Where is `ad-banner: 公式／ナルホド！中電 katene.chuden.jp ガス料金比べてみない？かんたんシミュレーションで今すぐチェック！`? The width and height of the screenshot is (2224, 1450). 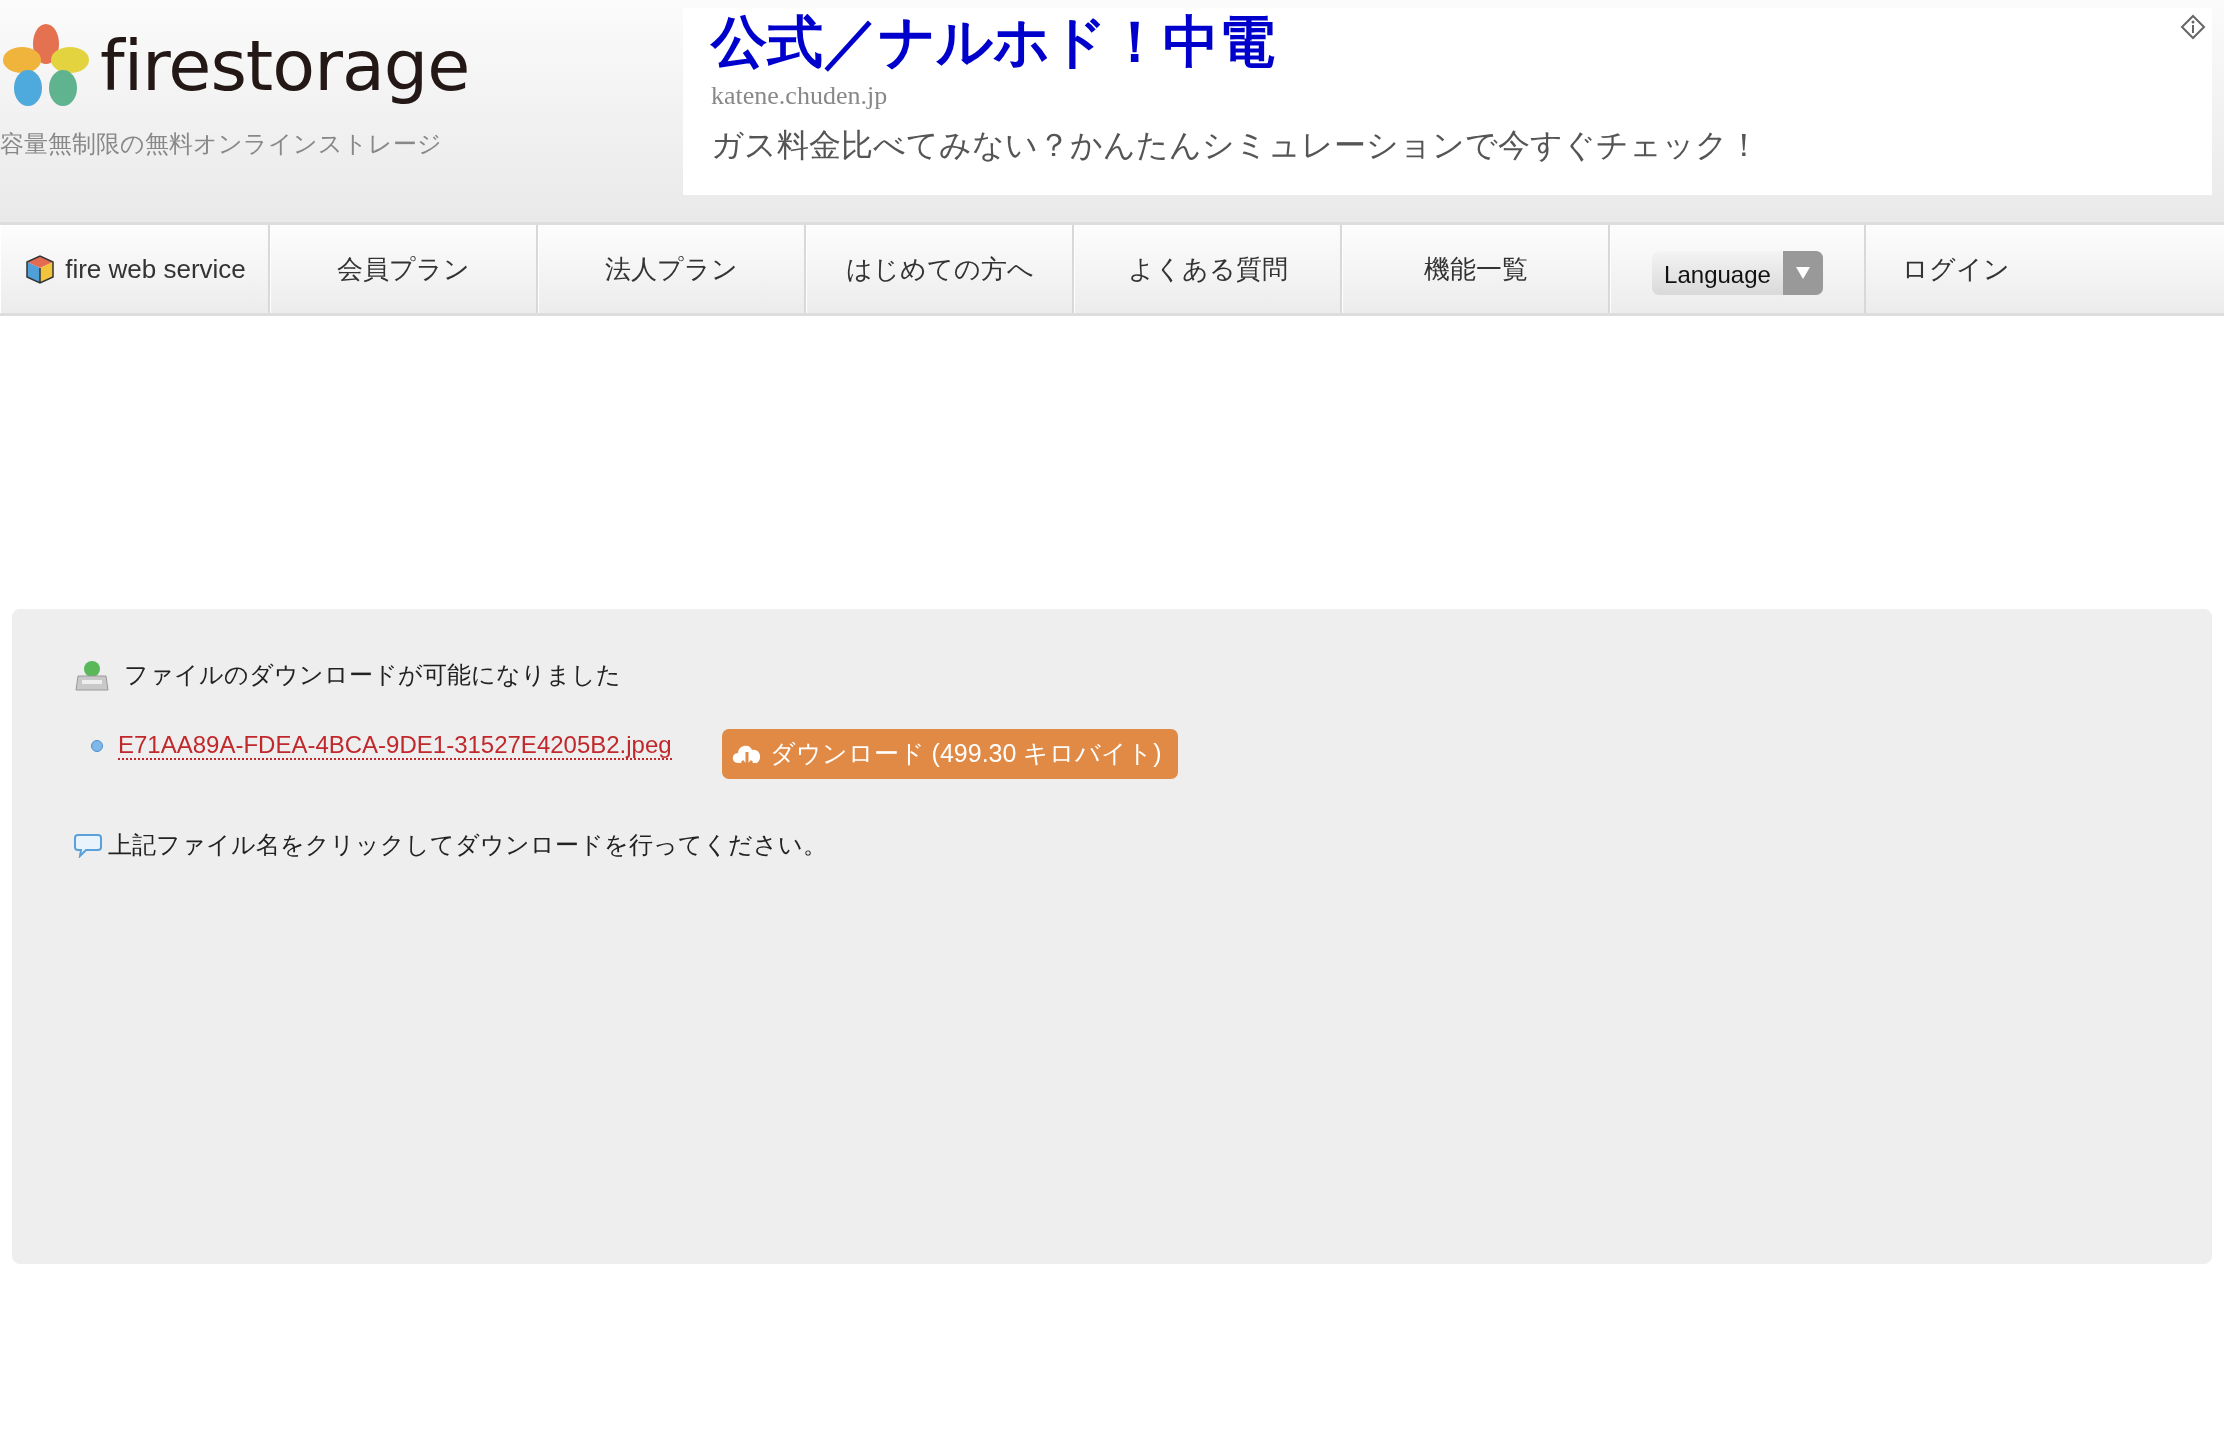 ad-banner: 公式／ナルホド！中電 katene.chuden.jp ガス料金比べてみない？かんたんシミュレーションで今すぐチェック！ is located at coordinates (1447, 101).